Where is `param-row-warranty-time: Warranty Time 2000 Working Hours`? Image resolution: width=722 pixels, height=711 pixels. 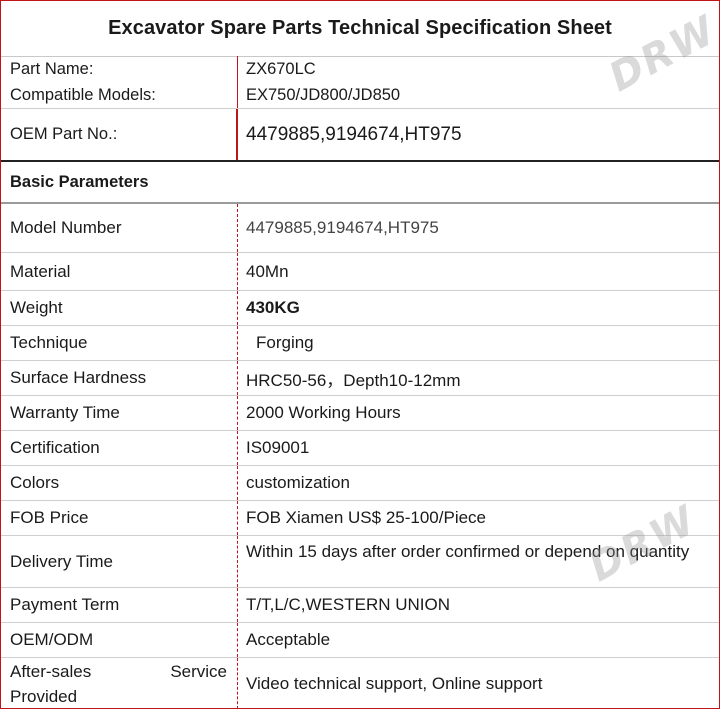
param-row-warranty-time: Warranty Time 2000 Working Hours is located at coordinates (360, 413).